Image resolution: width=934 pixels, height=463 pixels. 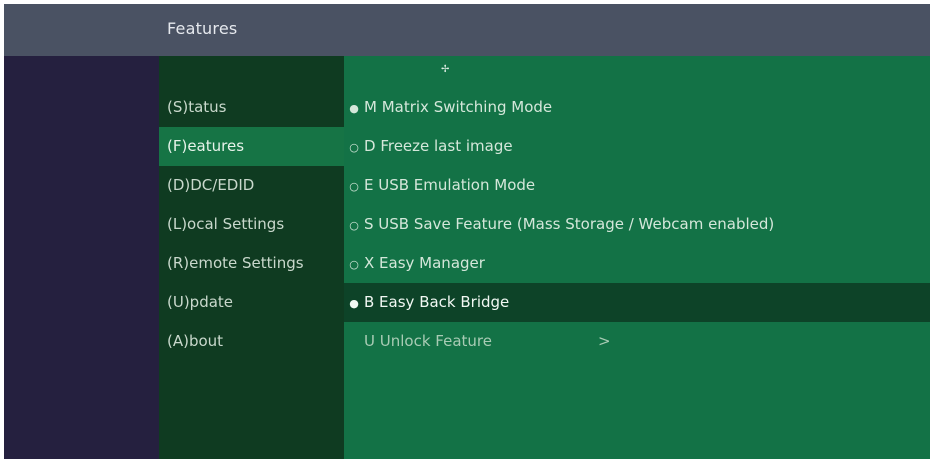 I want to click on page-title: Features, so click(x=202, y=28).